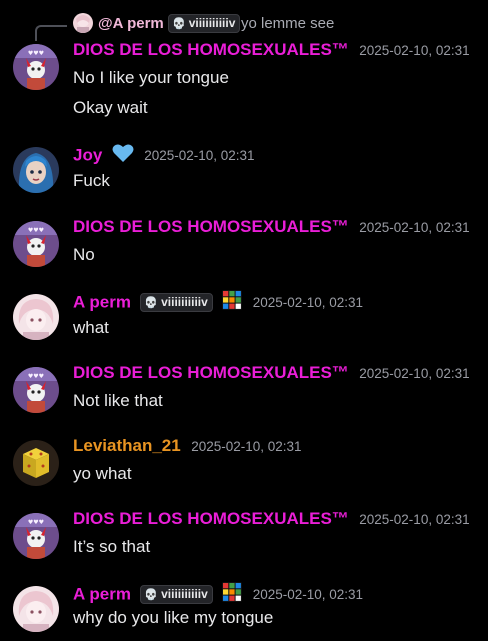  What do you see at coordinates (173, 617) in the screenshot?
I see `message-text: why do you like my tongue` at bounding box center [173, 617].